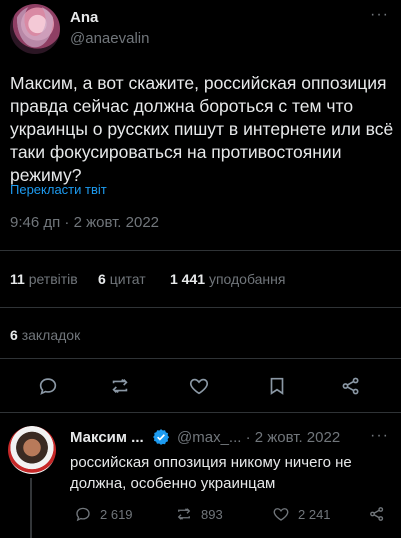 The width and height of the screenshot is (401, 538). I want to click on reply-replies-count: 2 619, so click(116, 514).